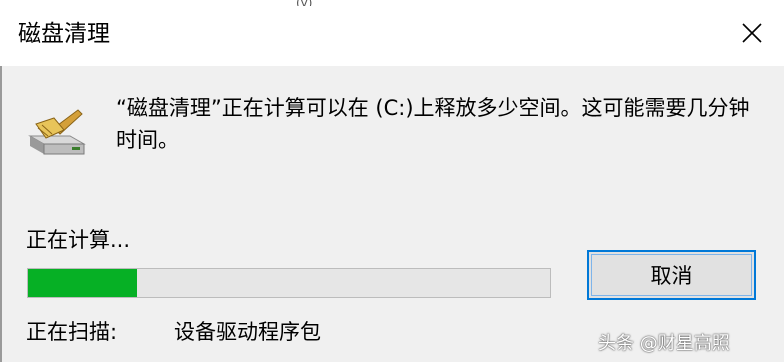 The image size is (784, 362). Describe the element at coordinates (289, 283) in the screenshot. I see `progress-bar` at that location.